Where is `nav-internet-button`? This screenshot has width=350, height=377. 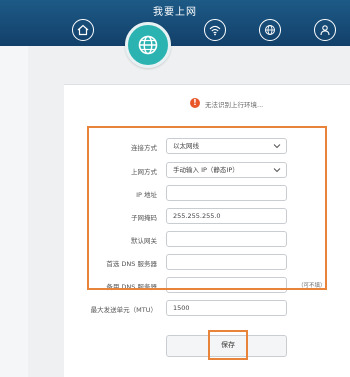
nav-internet-button is located at coordinates (148, 45).